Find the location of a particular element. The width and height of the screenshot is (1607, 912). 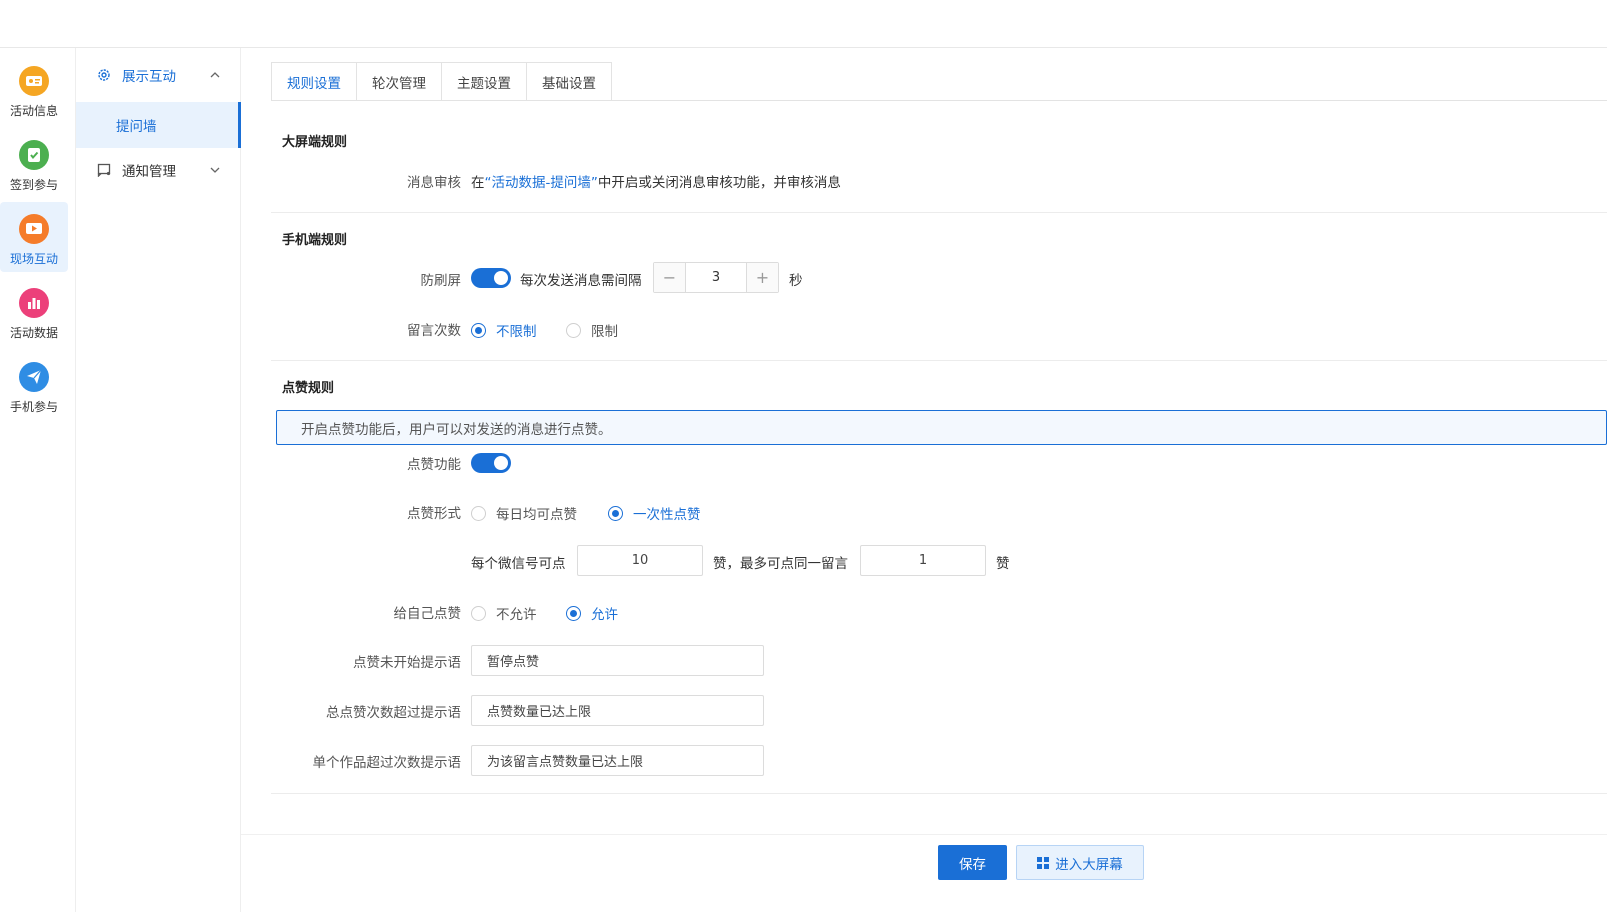

enter-big-screen-button: 进入大屏幕 is located at coordinates (1080, 862).